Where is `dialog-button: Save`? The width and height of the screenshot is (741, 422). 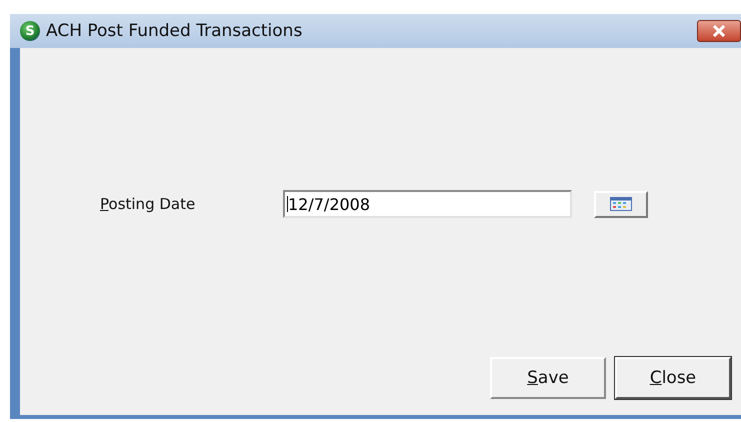 dialog-button: Save is located at coordinates (548, 378).